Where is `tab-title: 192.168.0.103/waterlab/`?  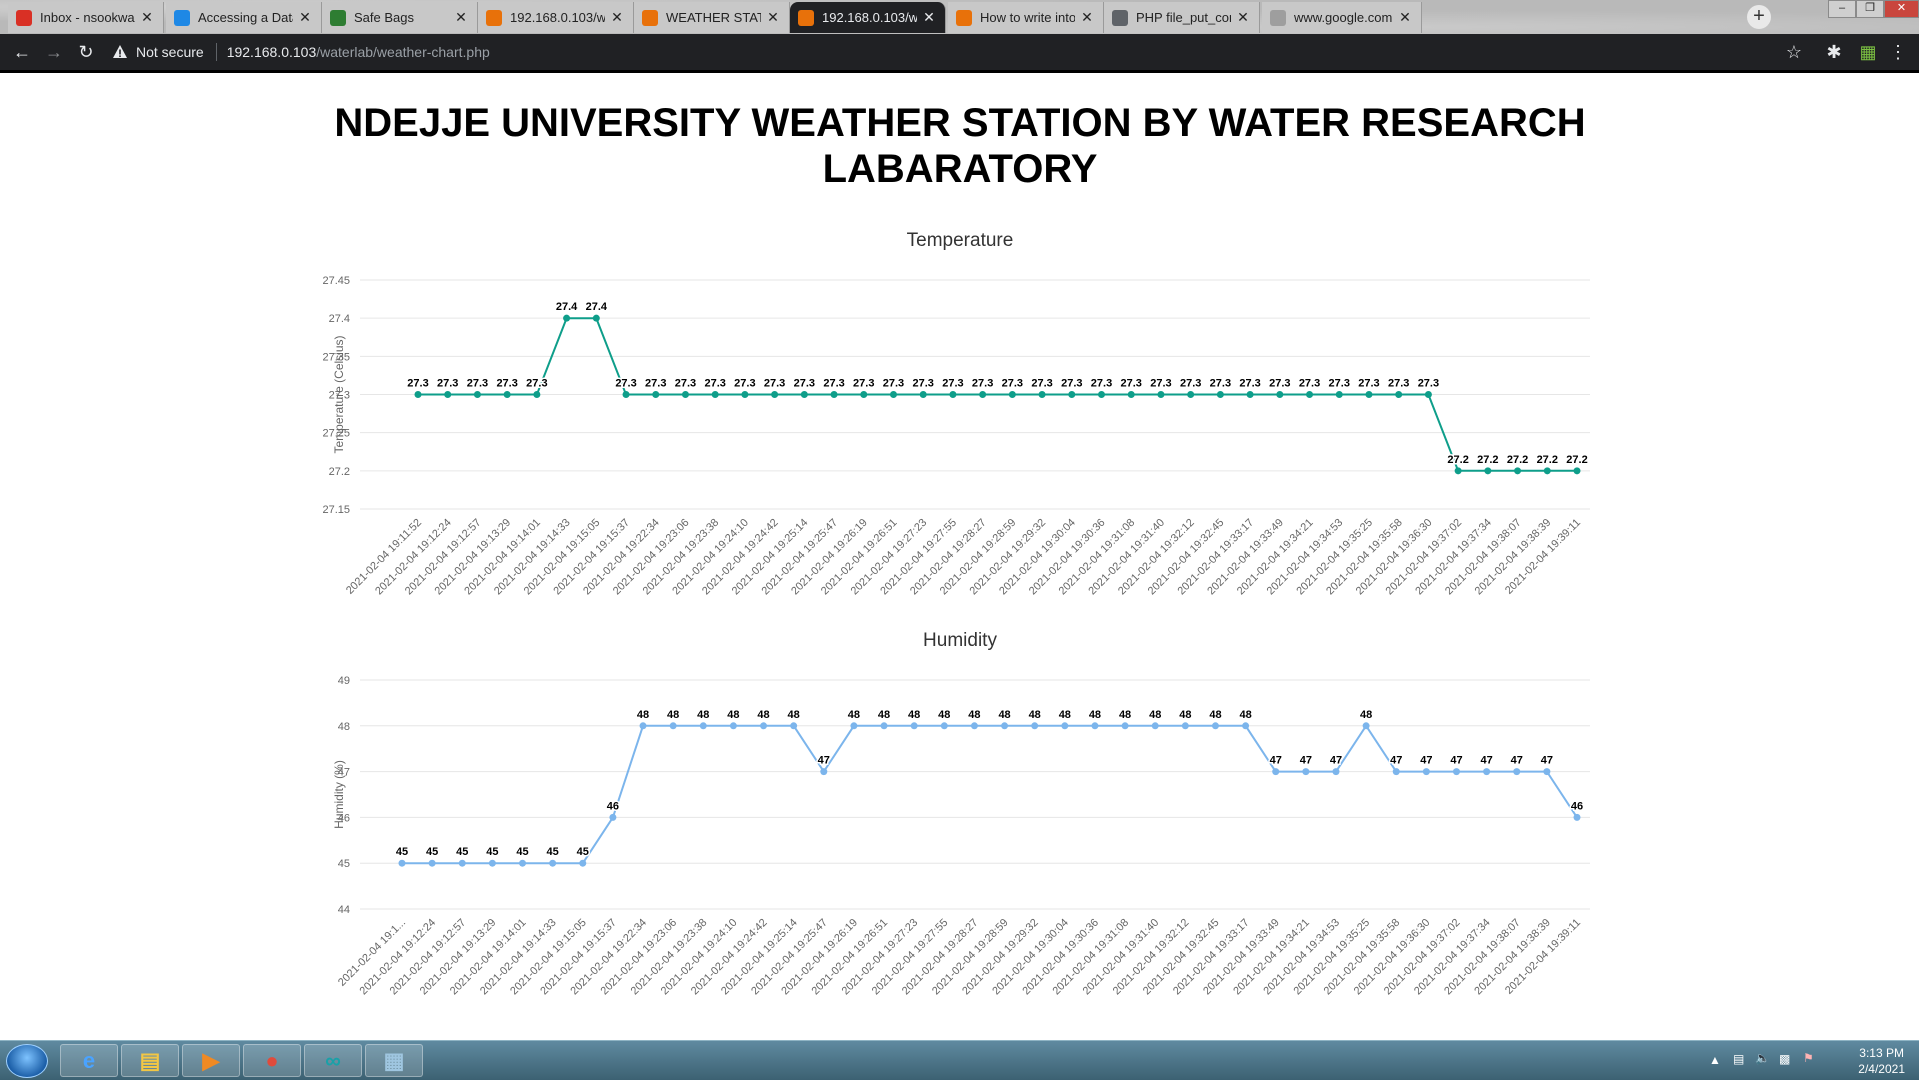 tab-title: 192.168.0.103/waterlab/ is located at coordinates (557, 17).